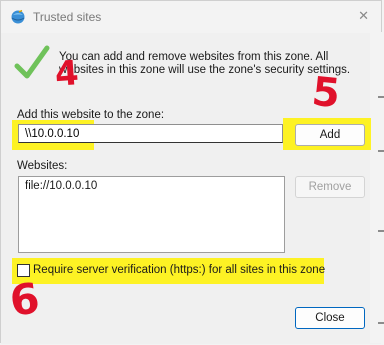 This screenshot has height=345, width=384. What do you see at coordinates (91, 115) in the screenshot?
I see `add-website-label: Add this website to the zone:` at bounding box center [91, 115].